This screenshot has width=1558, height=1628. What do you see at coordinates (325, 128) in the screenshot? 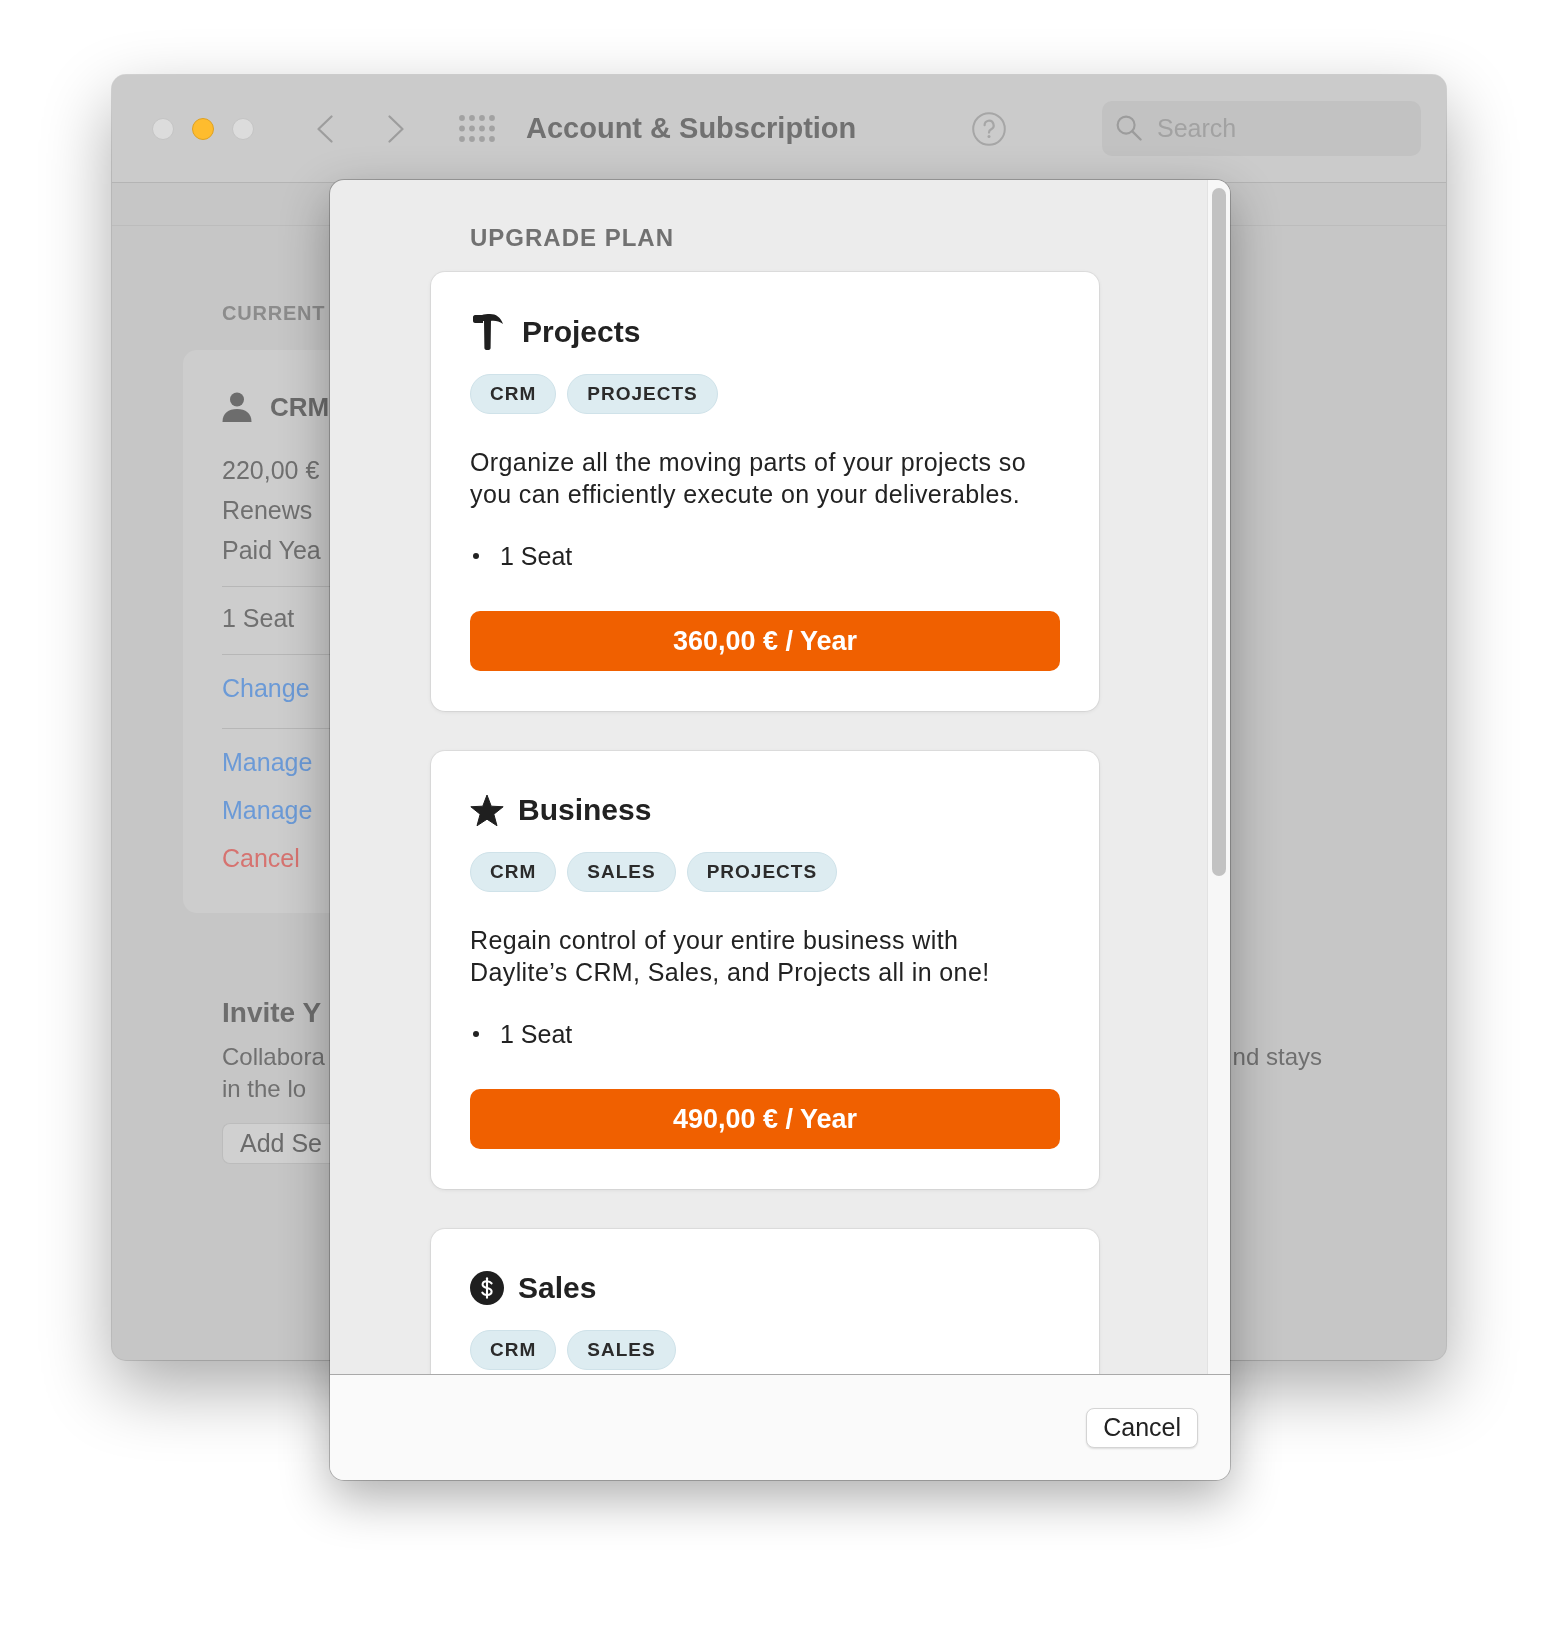
I see `back-icon` at bounding box center [325, 128].